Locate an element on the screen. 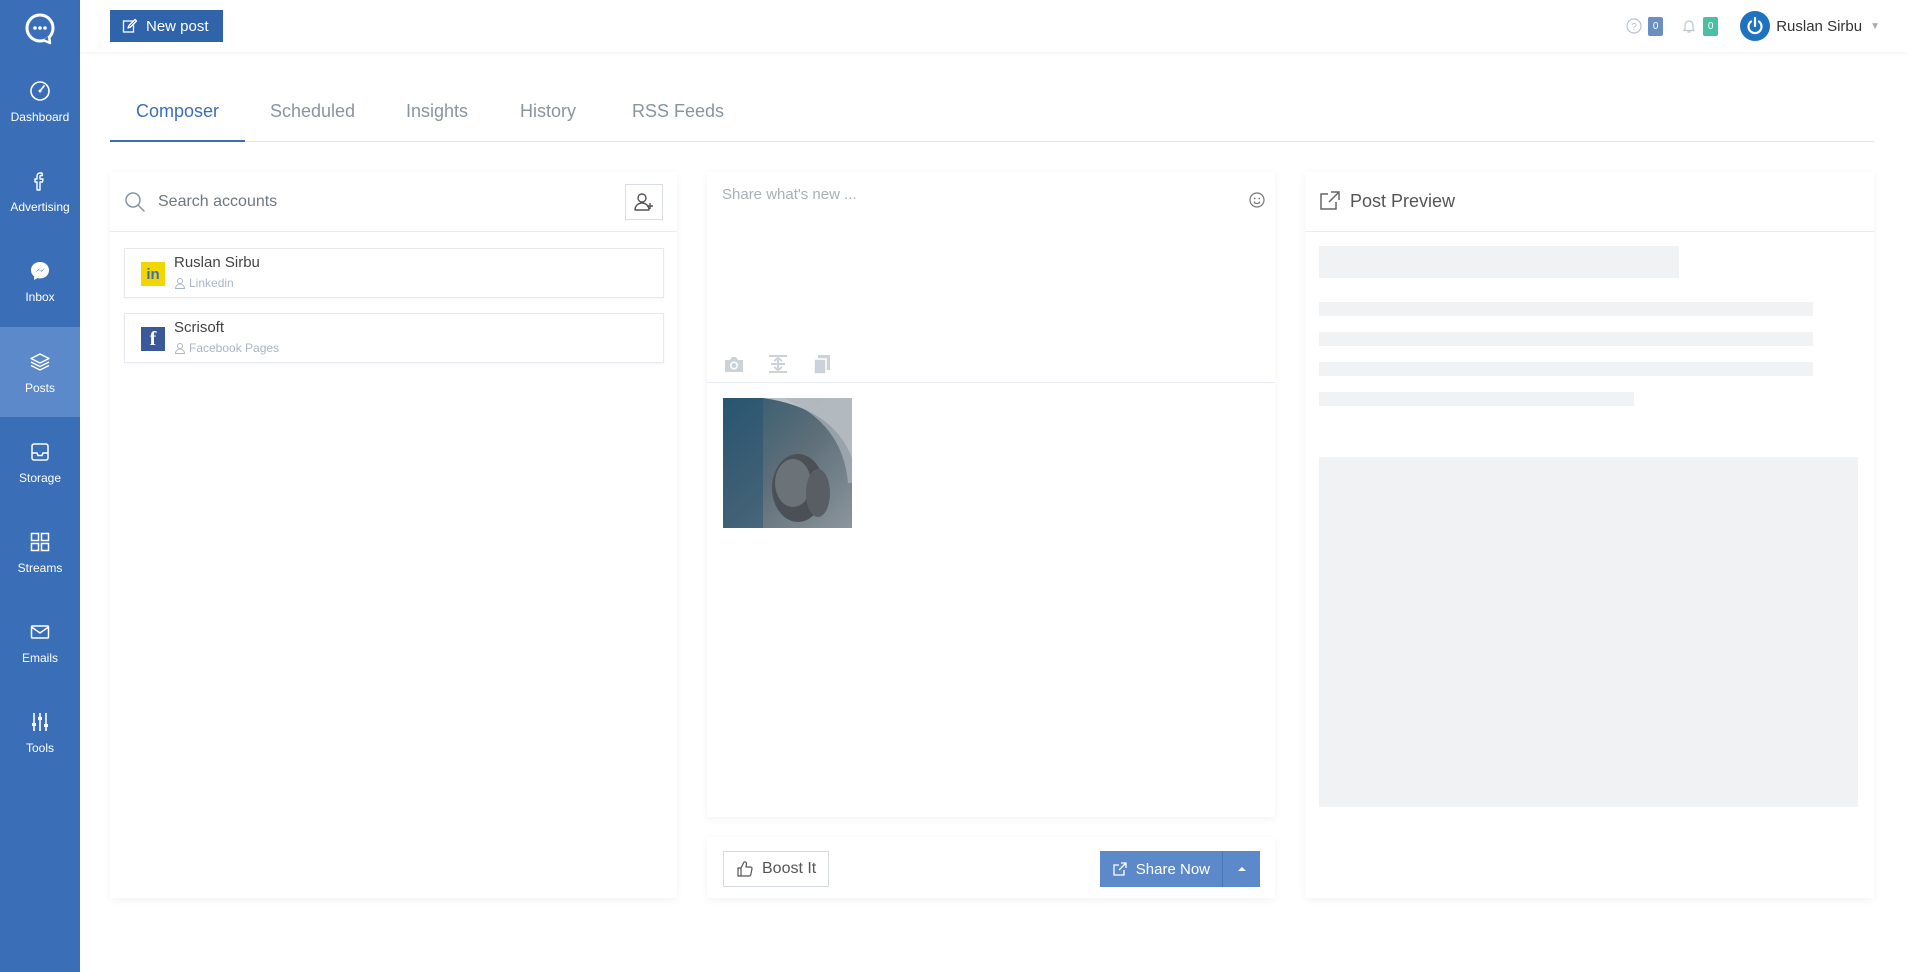 This screenshot has width=1908, height=972. notifications-menu: 0 is located at coordinates (1700, 26).